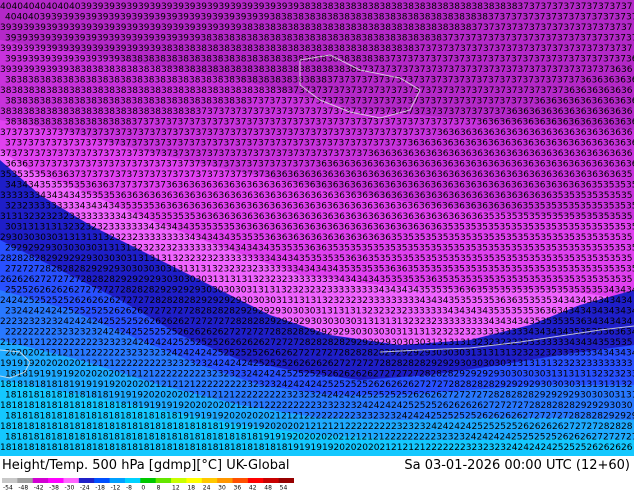 Image resolution: width=634 pixels, height=490 pixels. I want to click on colorbar-segment, so click(225, 480).